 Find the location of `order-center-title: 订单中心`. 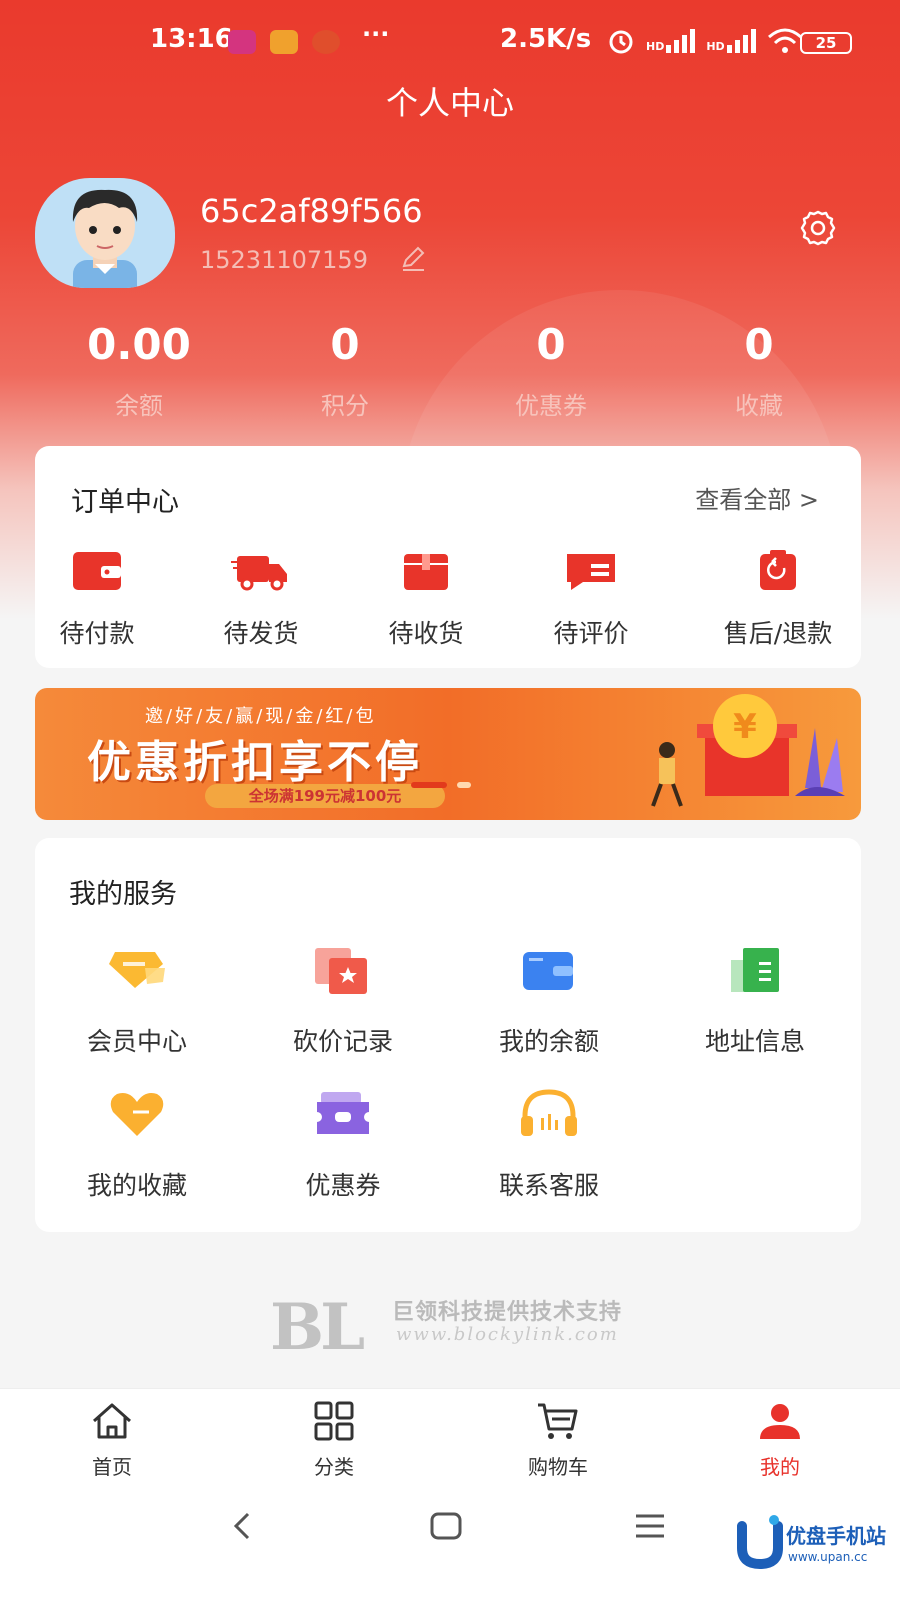

order-center-title: 订单中心 is located at coordinates (125, 502).